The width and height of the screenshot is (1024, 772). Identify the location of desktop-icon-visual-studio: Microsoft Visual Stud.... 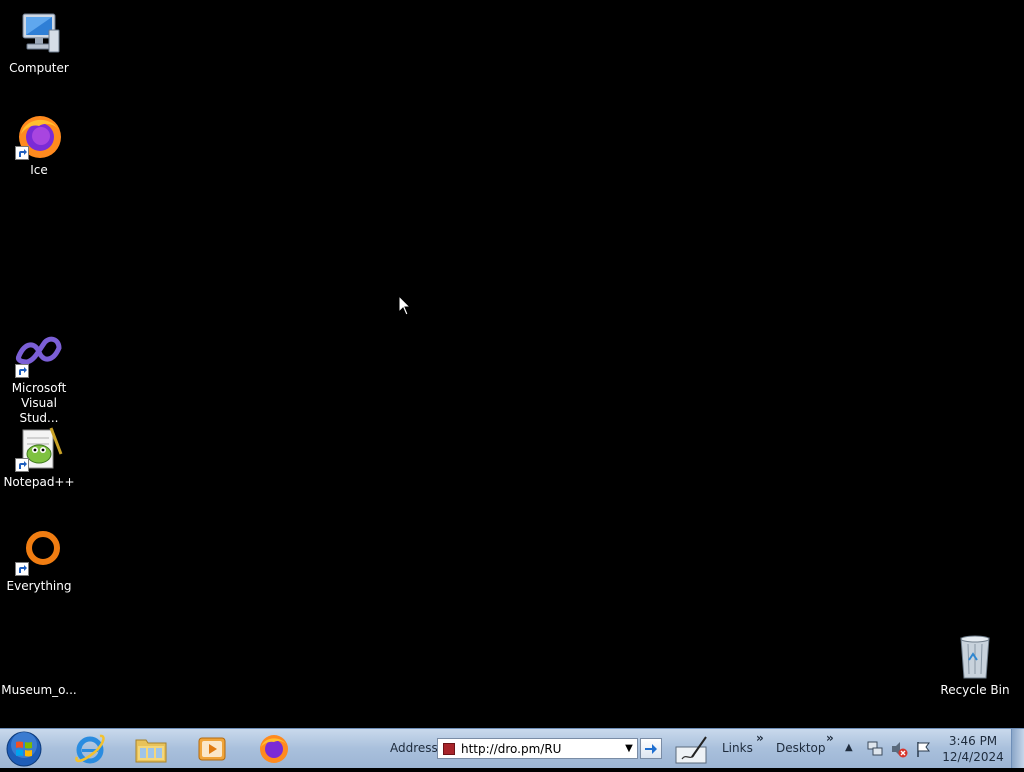
(39, 378).